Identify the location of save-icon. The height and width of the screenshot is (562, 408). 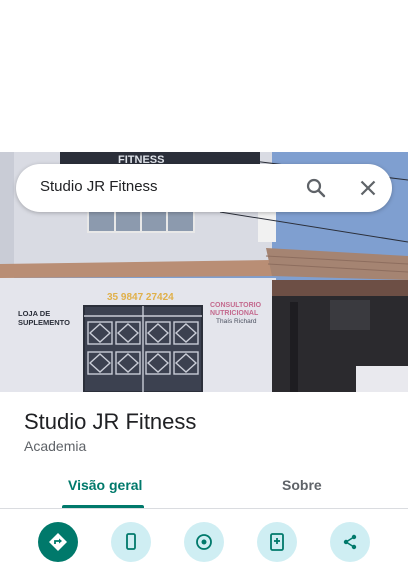
(277, 542).